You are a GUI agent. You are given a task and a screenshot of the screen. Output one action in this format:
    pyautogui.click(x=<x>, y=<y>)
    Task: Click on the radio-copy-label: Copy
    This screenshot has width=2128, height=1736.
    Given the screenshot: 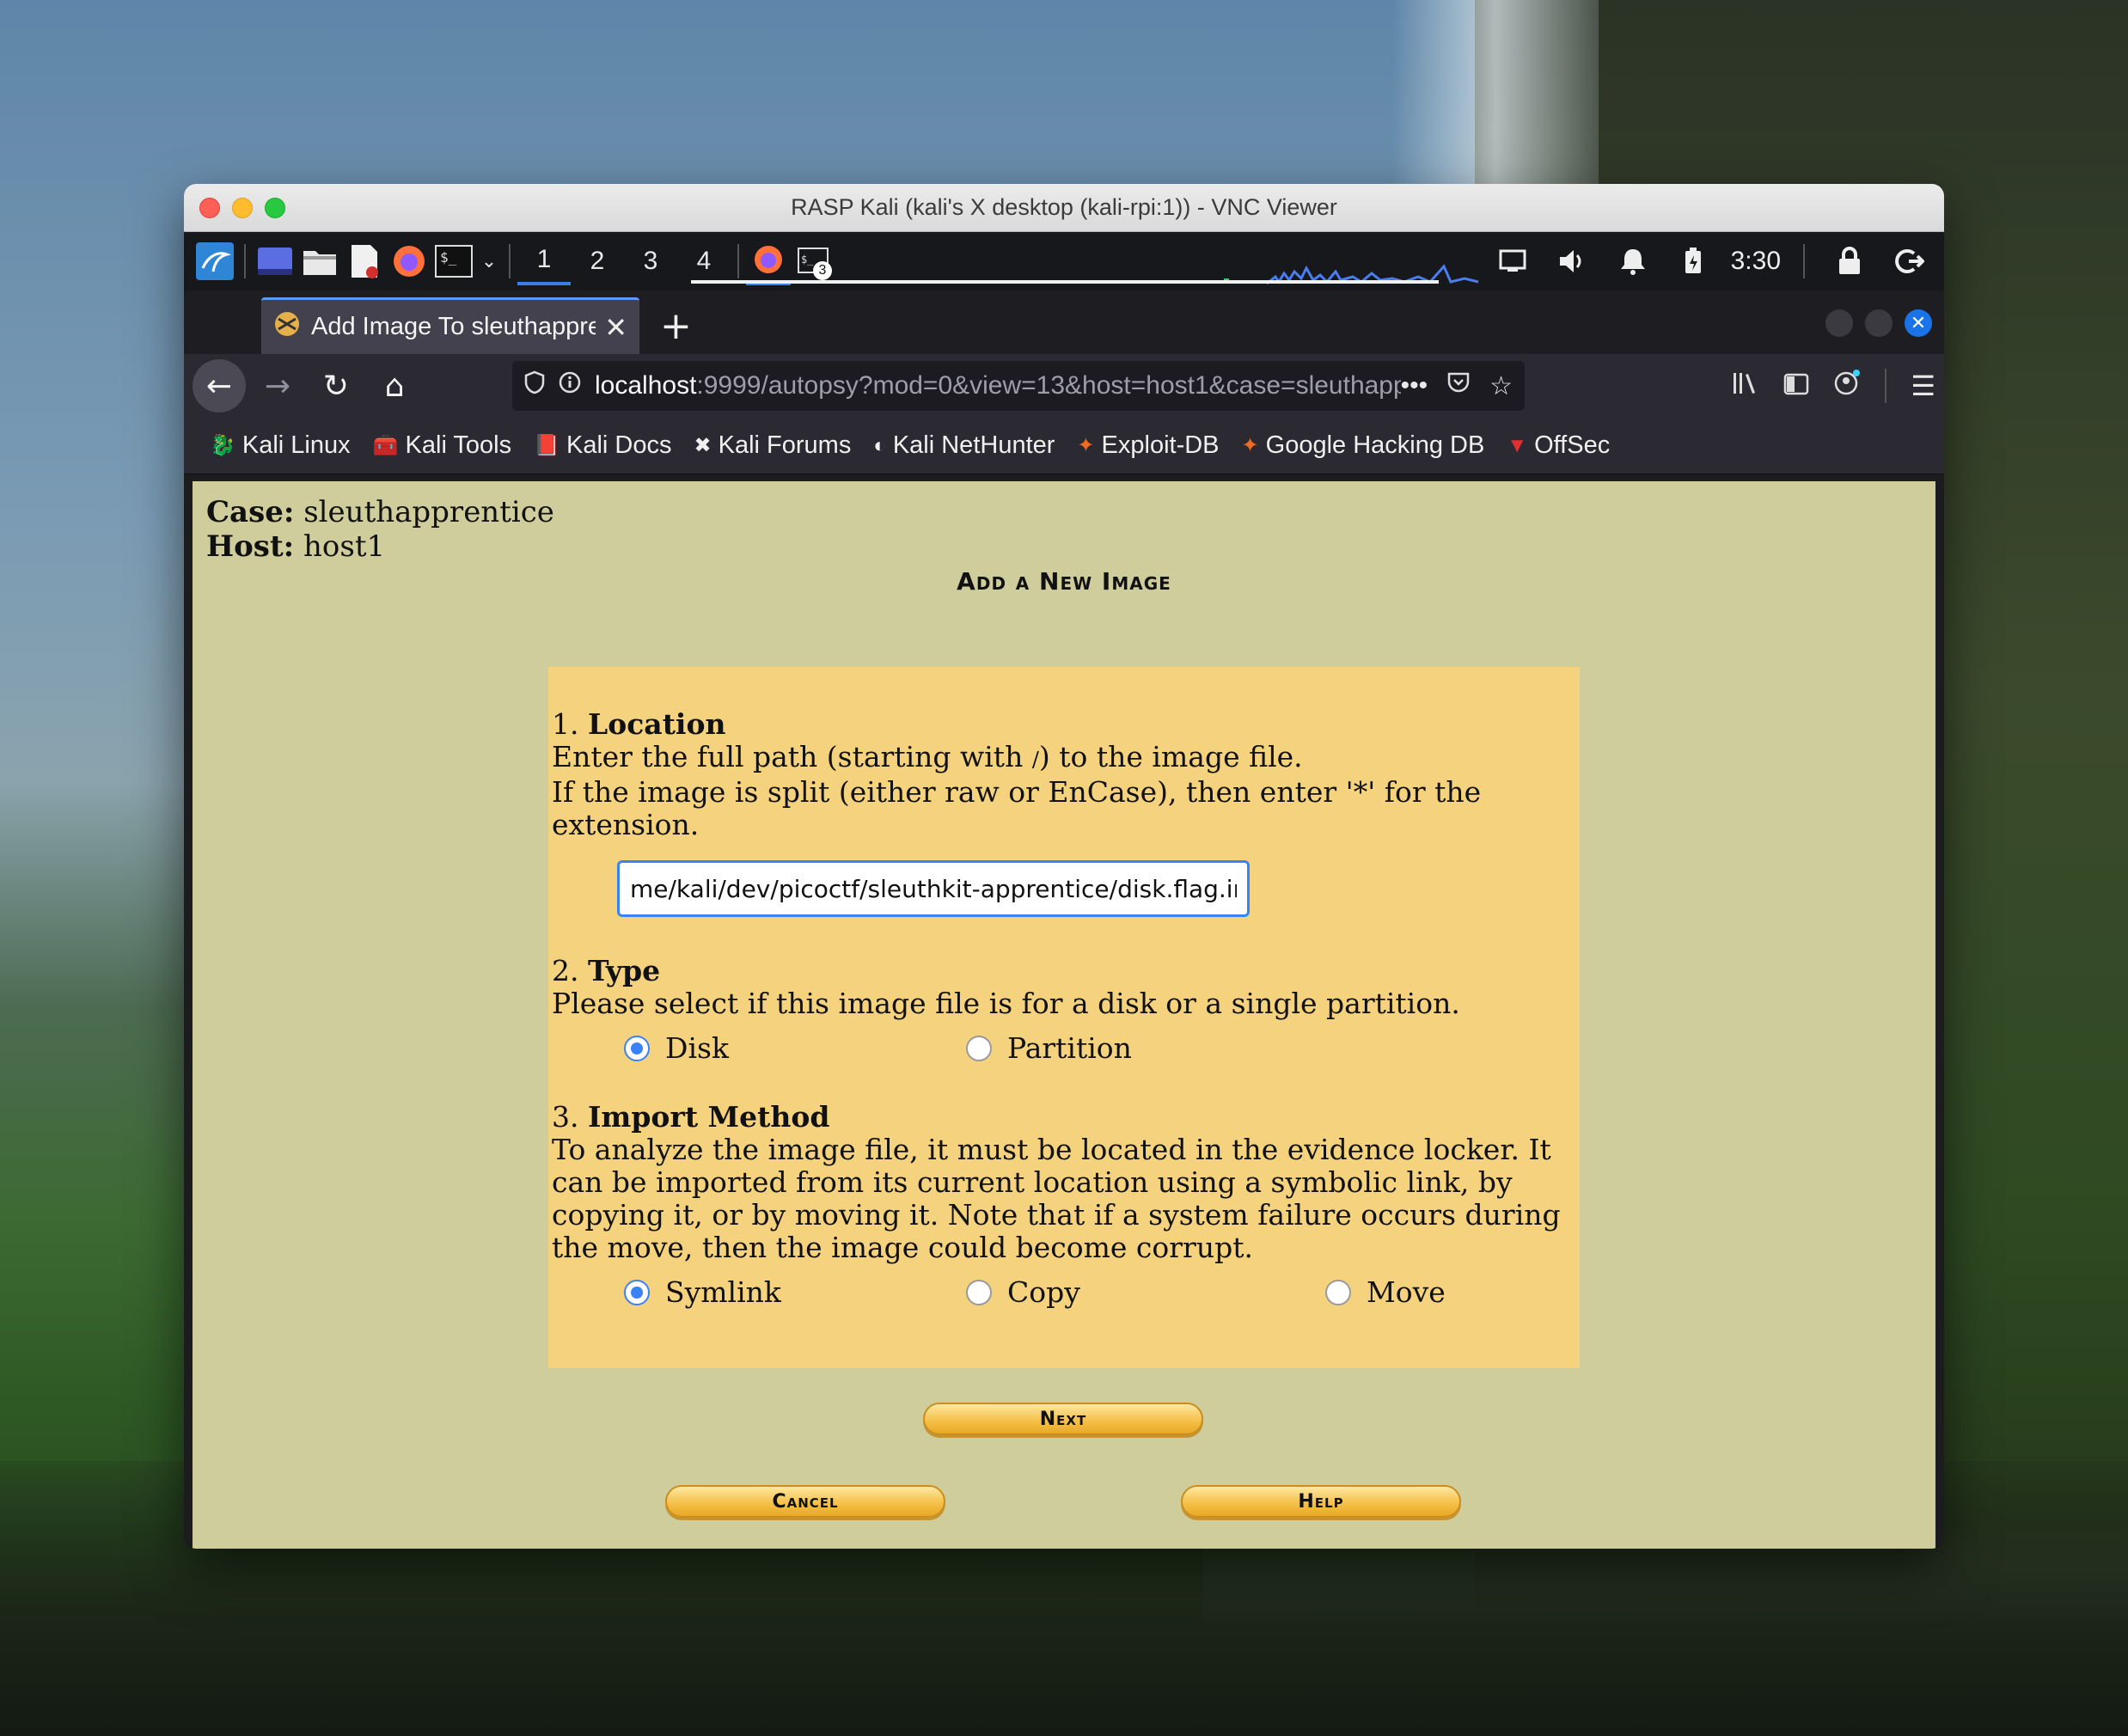 What is the action you would take?
    pyautogui.click(x=1043, y=1292)
    